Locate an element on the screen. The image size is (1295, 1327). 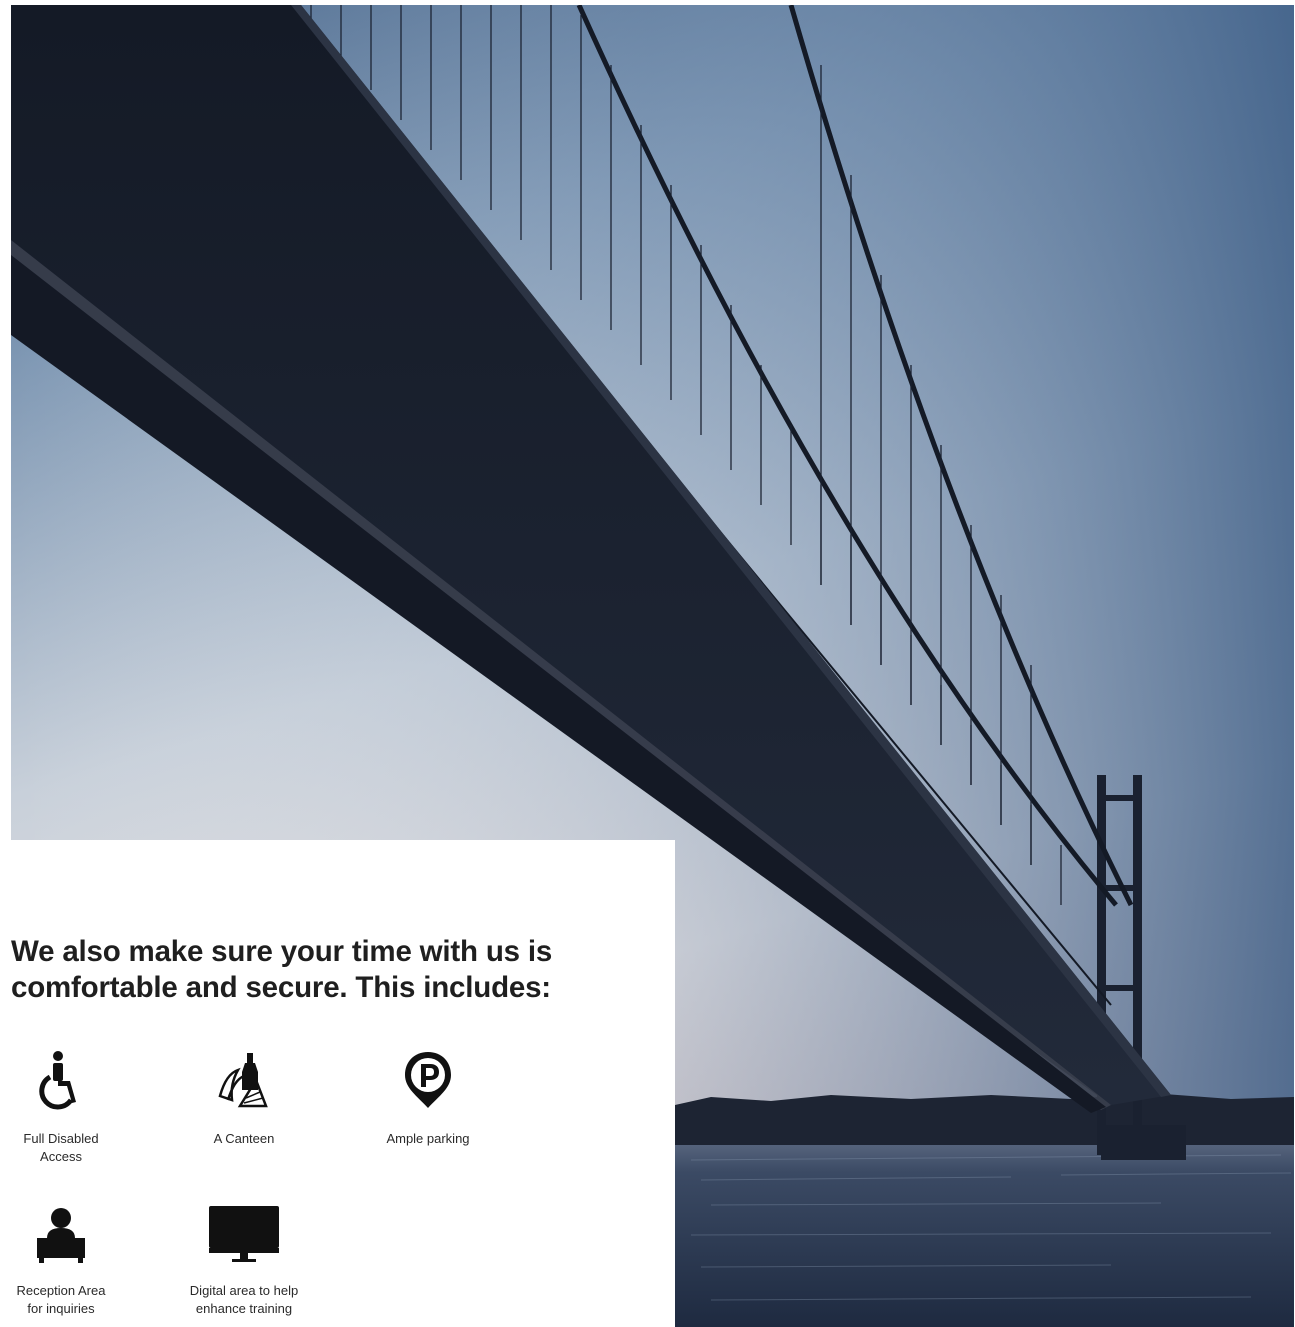
feature-reception: Reception Area for inquiries is located at coordinates (75, 1261).